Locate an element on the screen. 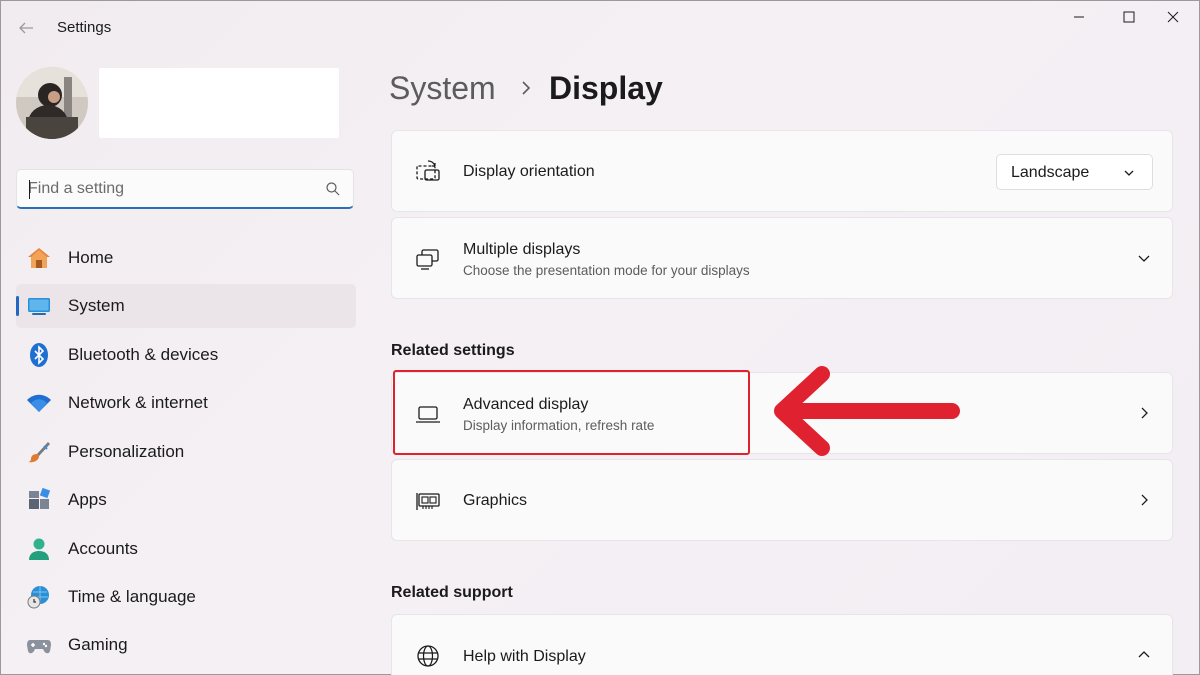  close-icon is located at coordinates (1173, 17).